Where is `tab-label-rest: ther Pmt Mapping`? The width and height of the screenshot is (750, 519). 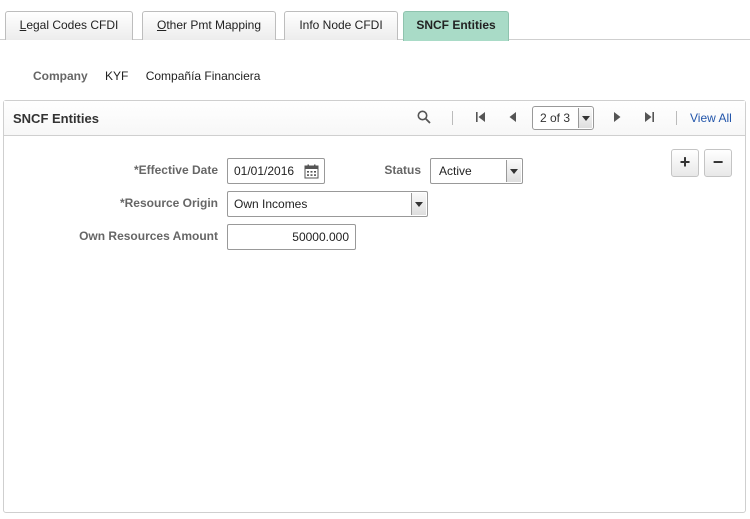 tab-label-rest: ther Pmt Mapping is located at coordinates (214, 25).